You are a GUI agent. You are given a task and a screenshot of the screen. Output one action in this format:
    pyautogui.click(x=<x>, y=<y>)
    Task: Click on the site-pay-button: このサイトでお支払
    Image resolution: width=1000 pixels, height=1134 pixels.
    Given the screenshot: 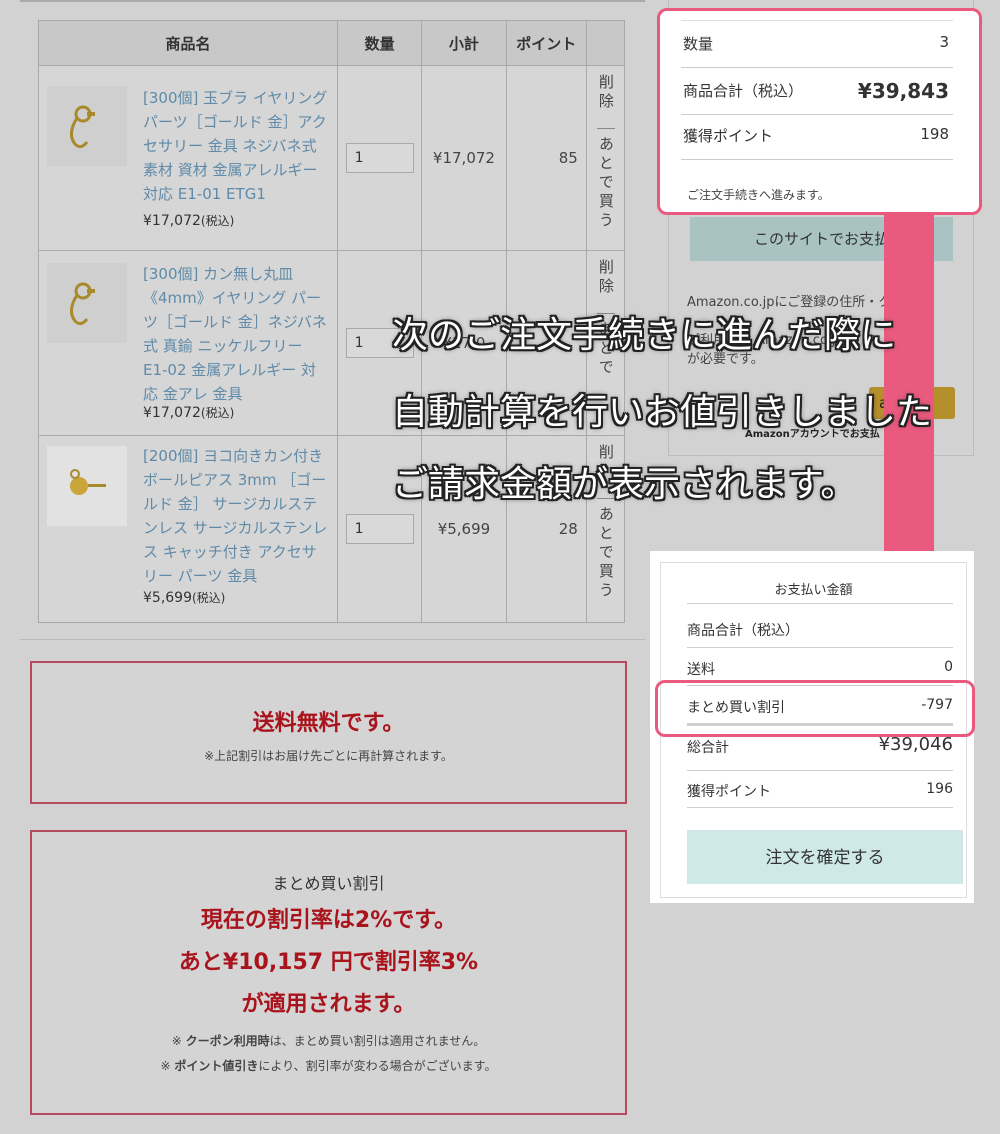 What is the action you would take?
    pyautogui.click(x=821, y=239)
    